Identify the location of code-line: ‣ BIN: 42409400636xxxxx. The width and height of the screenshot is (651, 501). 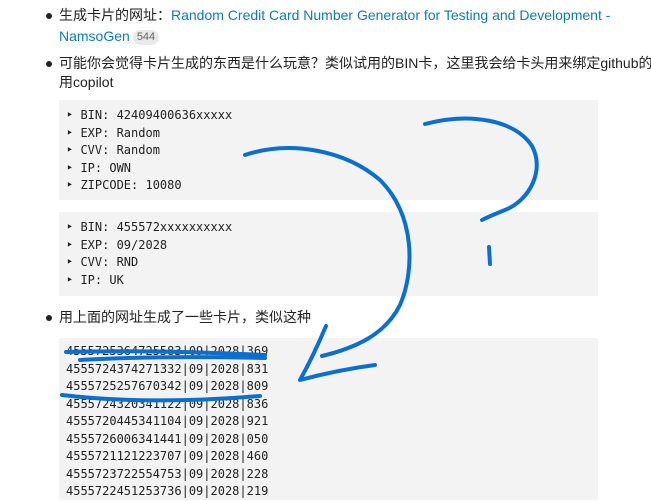
(149, 115).